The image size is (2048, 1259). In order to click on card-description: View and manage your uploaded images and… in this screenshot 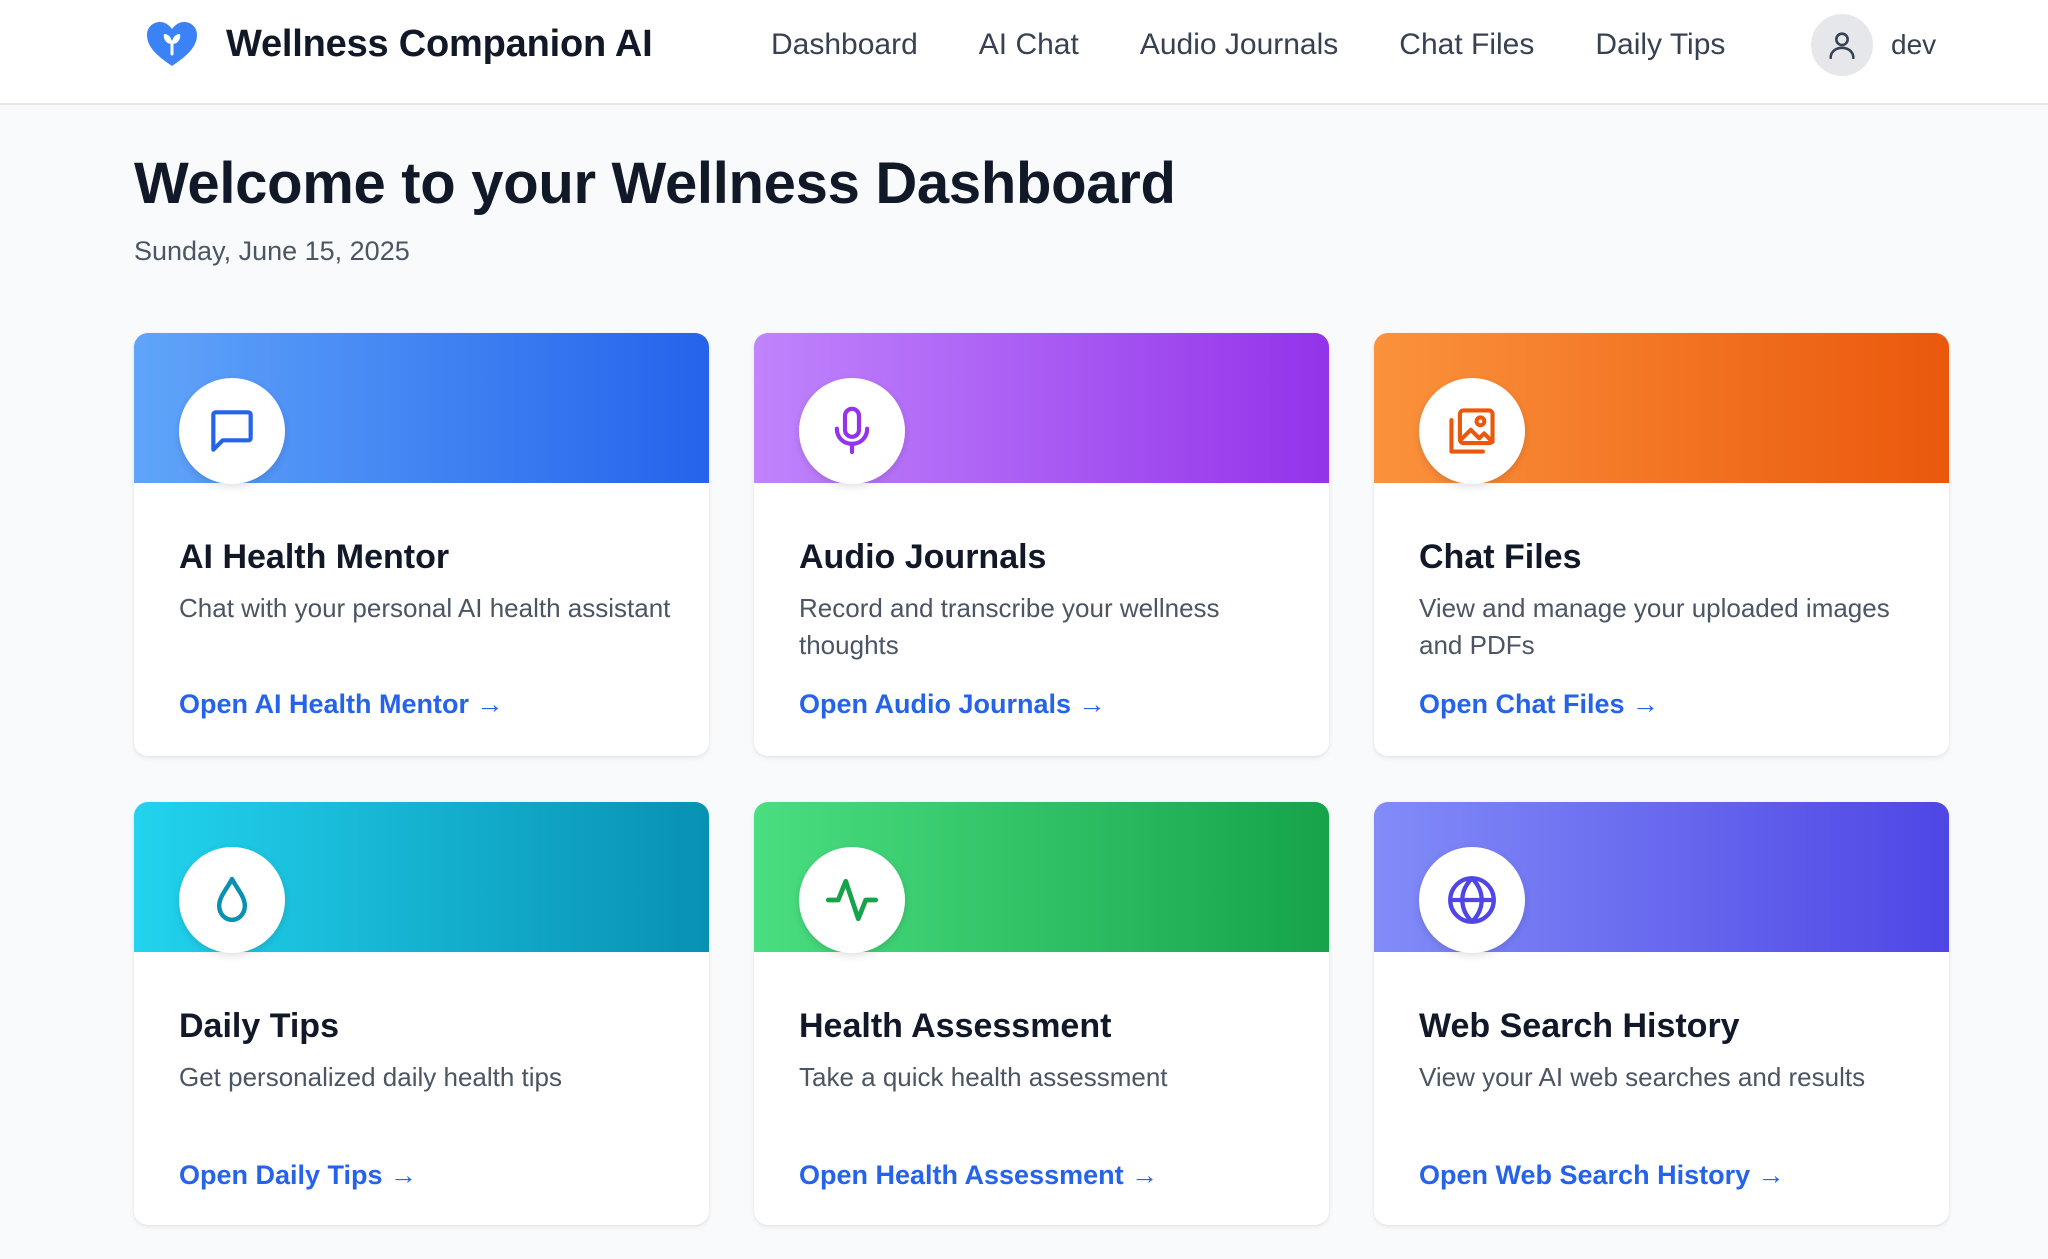, I will do `click(1654, 626)`.